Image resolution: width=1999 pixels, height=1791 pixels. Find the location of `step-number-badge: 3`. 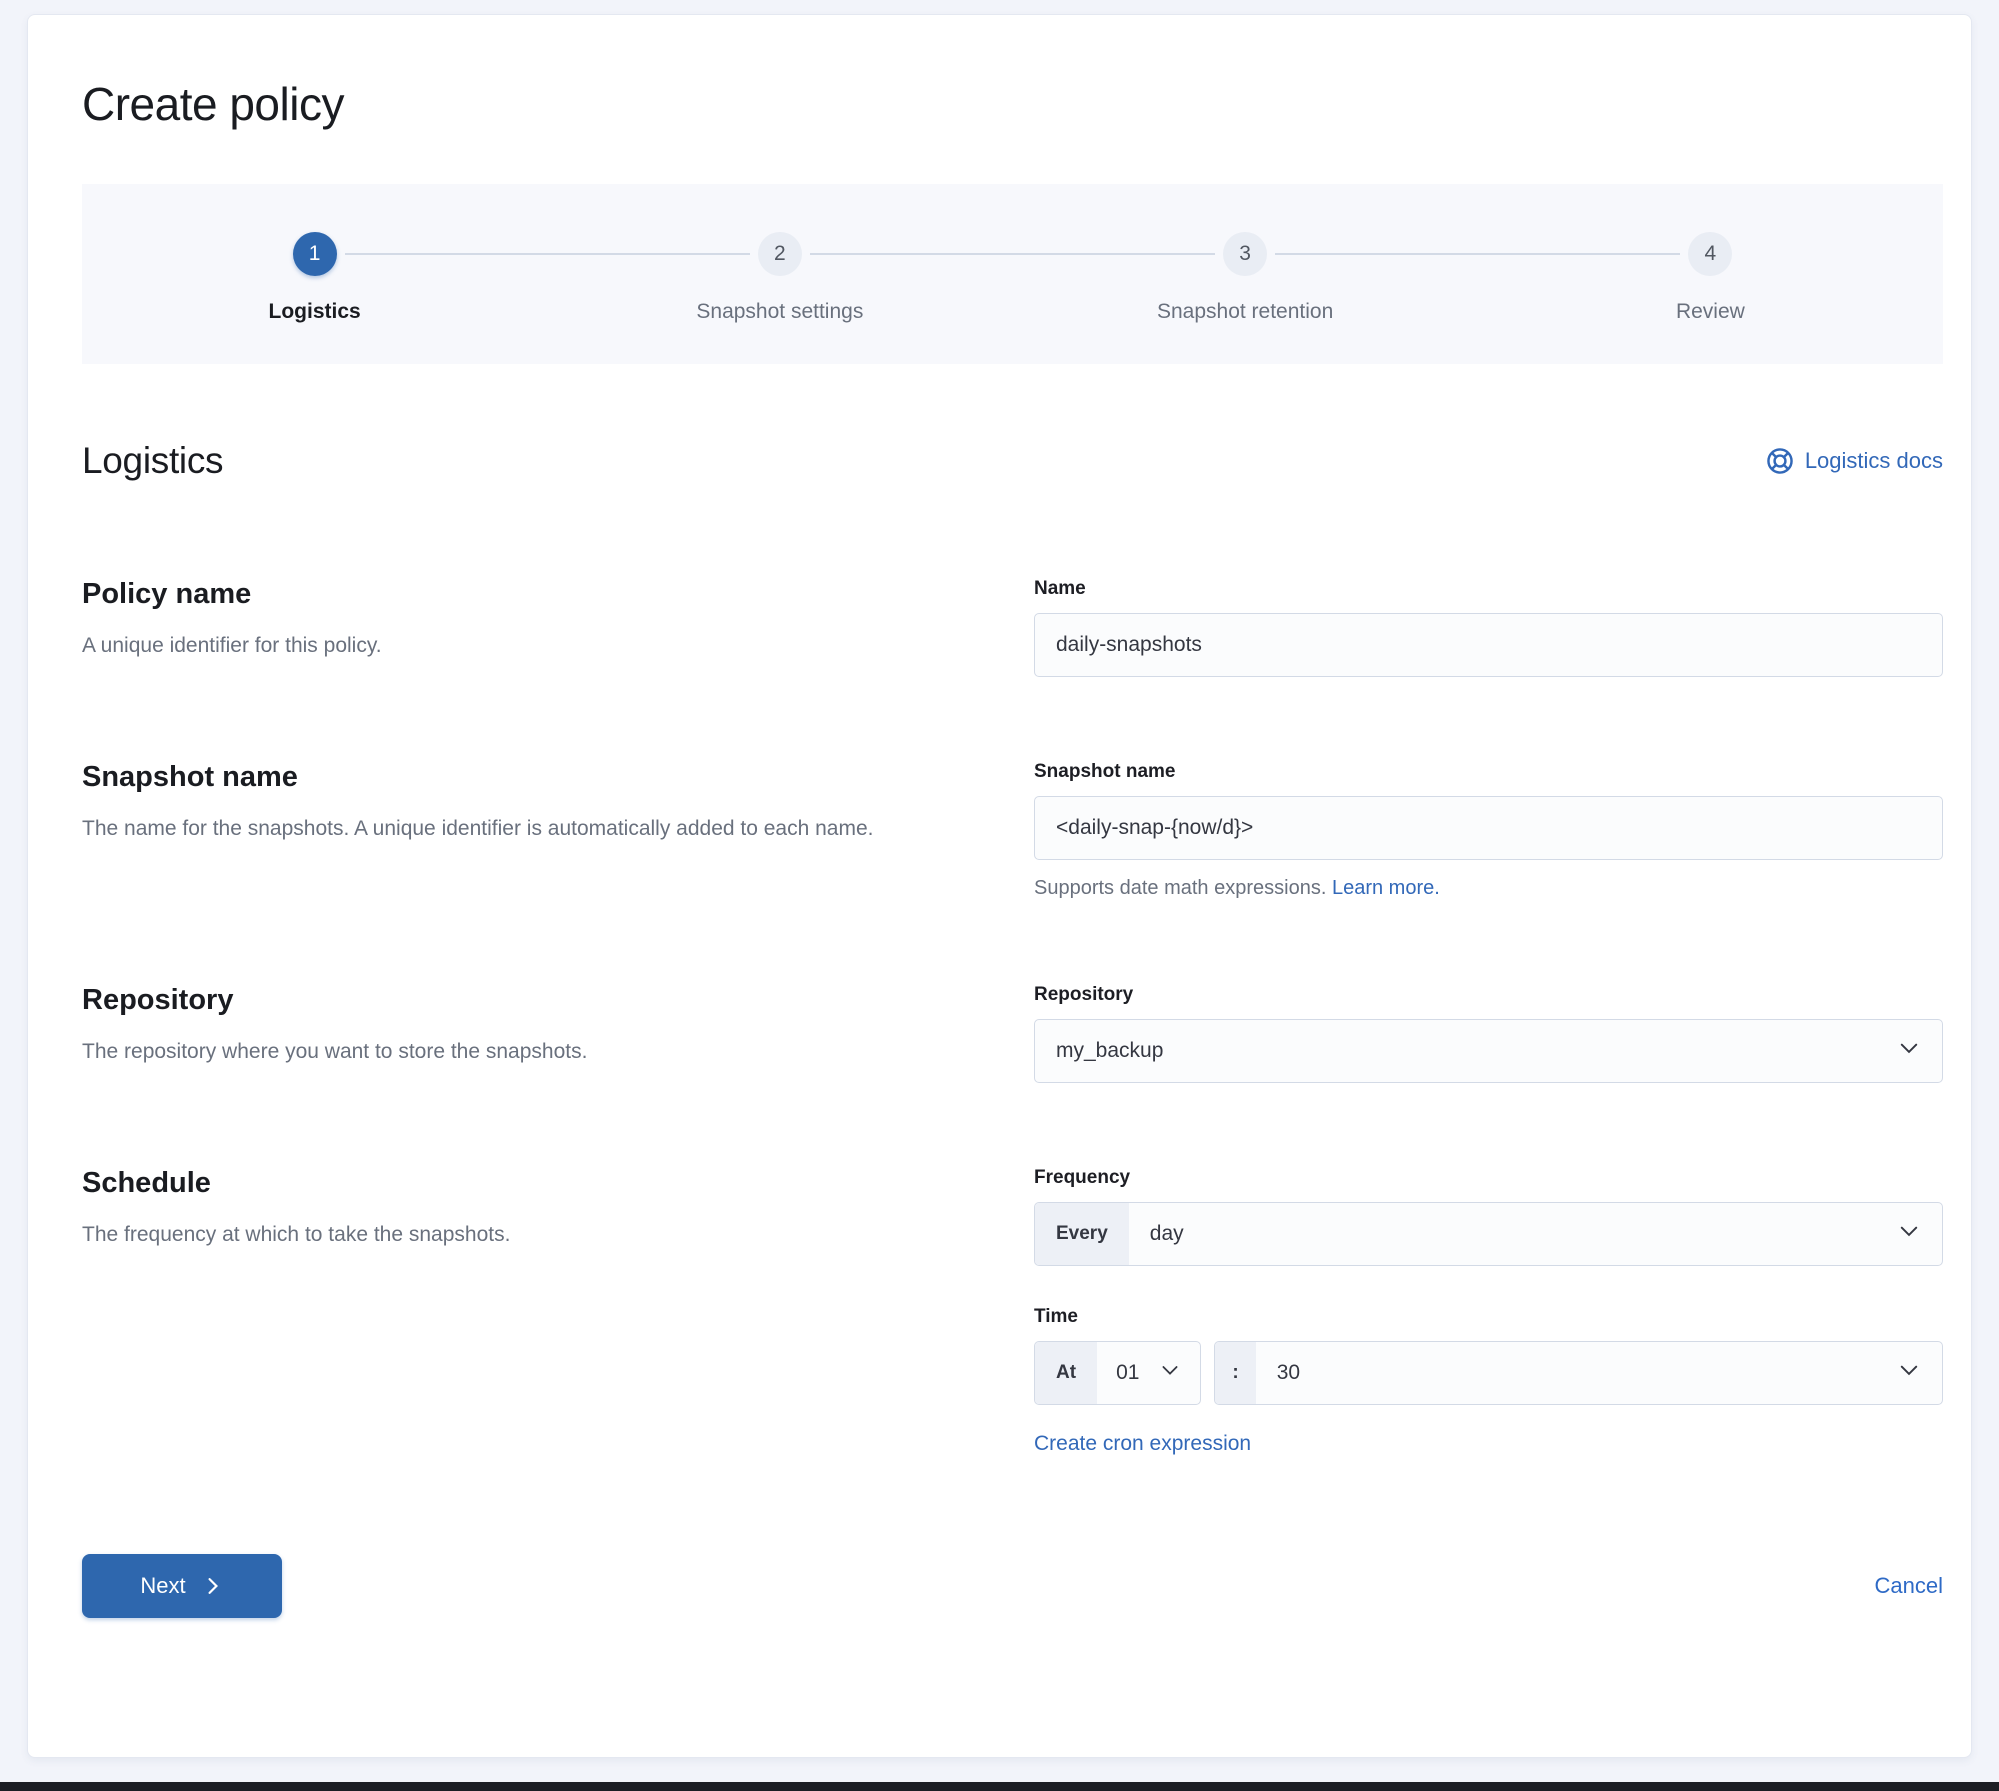

step-number-badge: 3 is located at coordinates (1245, 254).